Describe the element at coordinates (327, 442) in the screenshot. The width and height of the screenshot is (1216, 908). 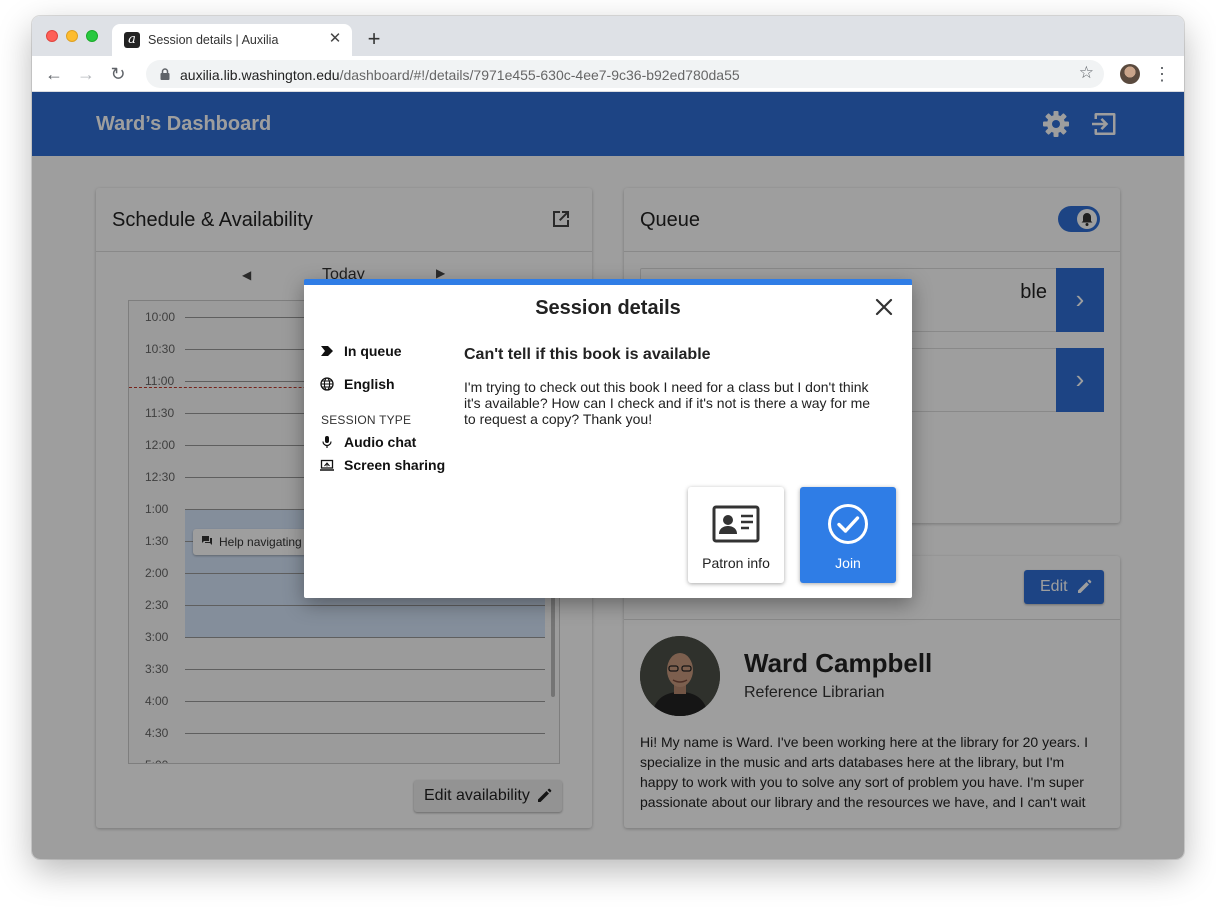
I see `microphone-icon` at that location.